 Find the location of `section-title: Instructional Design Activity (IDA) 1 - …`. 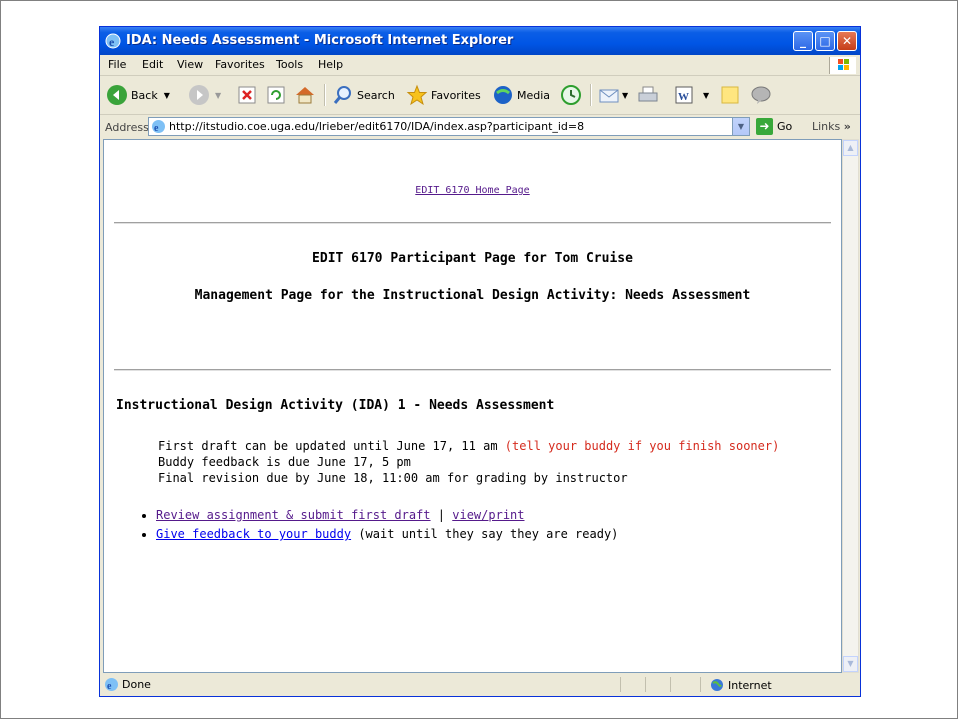

section-title: Instructional Design Activity (IDA) 1 - … is located at coordinates (335, 405).